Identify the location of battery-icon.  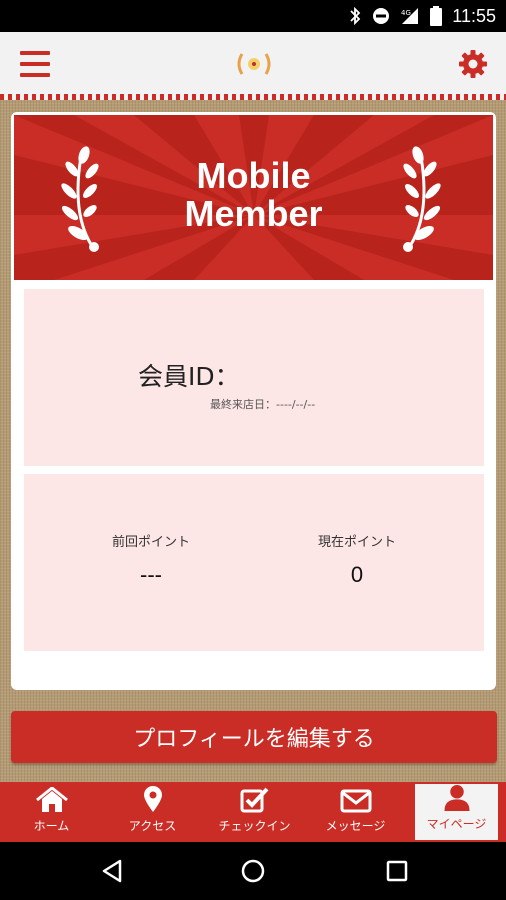
(436, 16).